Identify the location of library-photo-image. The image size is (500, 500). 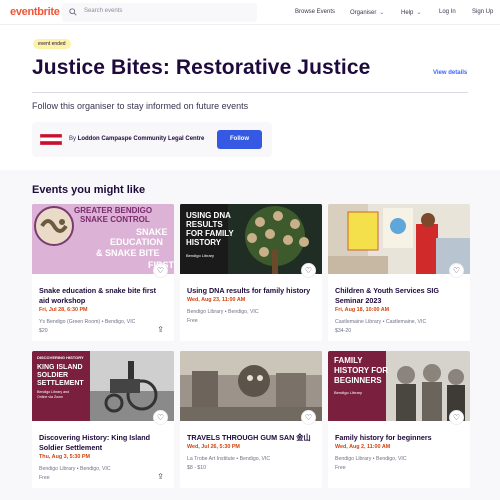
(399, 239).